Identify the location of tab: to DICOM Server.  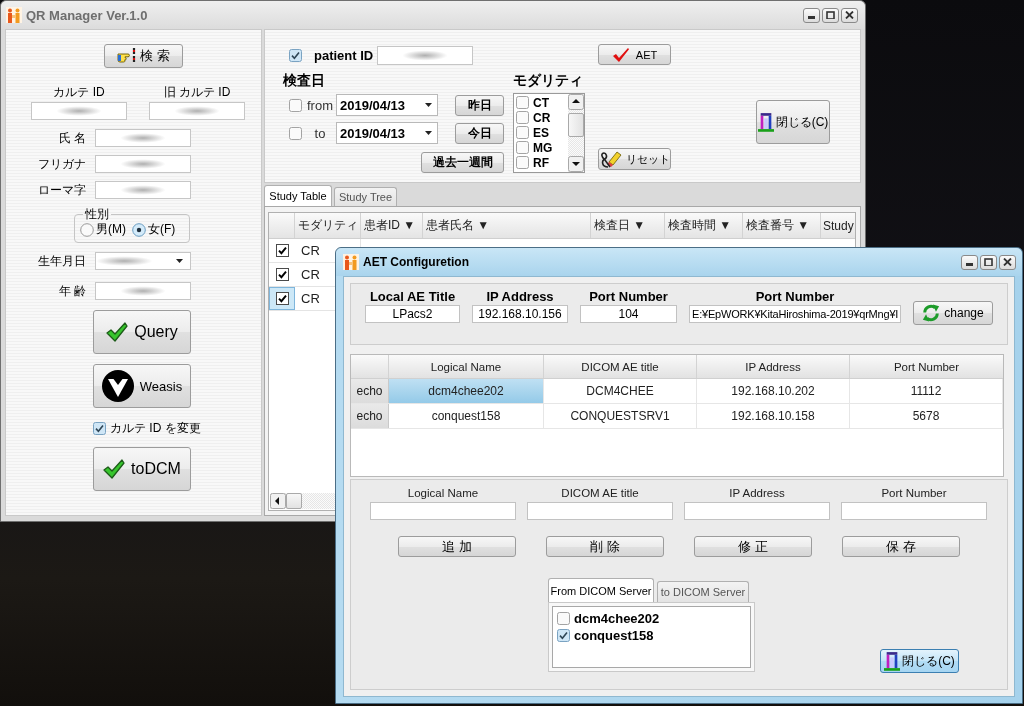
(703, 591).